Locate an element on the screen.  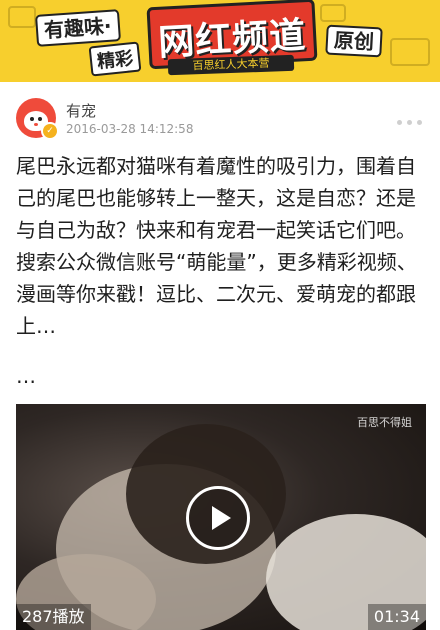
banner-subtitle-bar: 百思红人大本营 is located at coordinates (231, 65).